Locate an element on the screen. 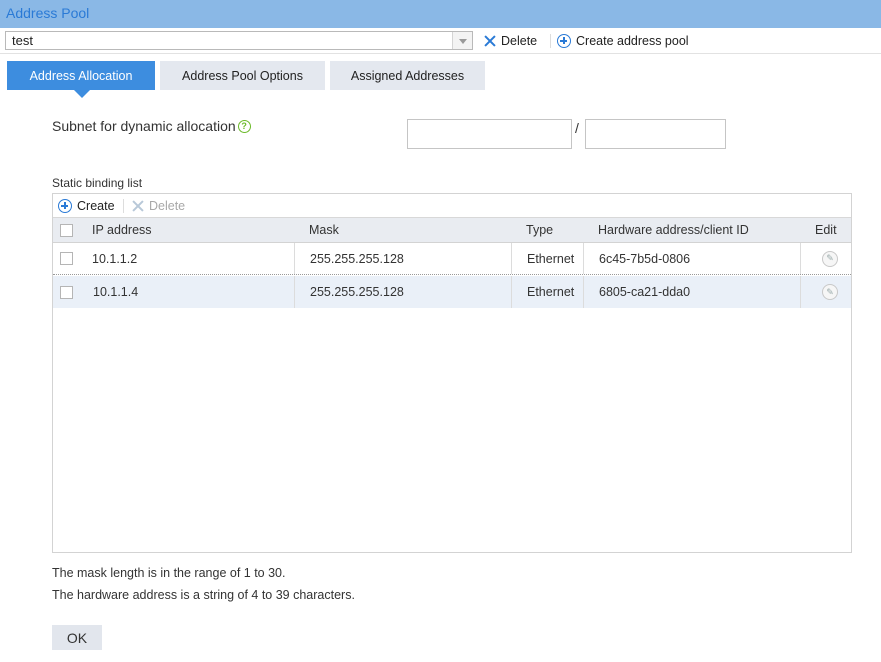 The height and width of the screenshot is (662, 881). select-all-checkbox is located at coordinates (66, 230).